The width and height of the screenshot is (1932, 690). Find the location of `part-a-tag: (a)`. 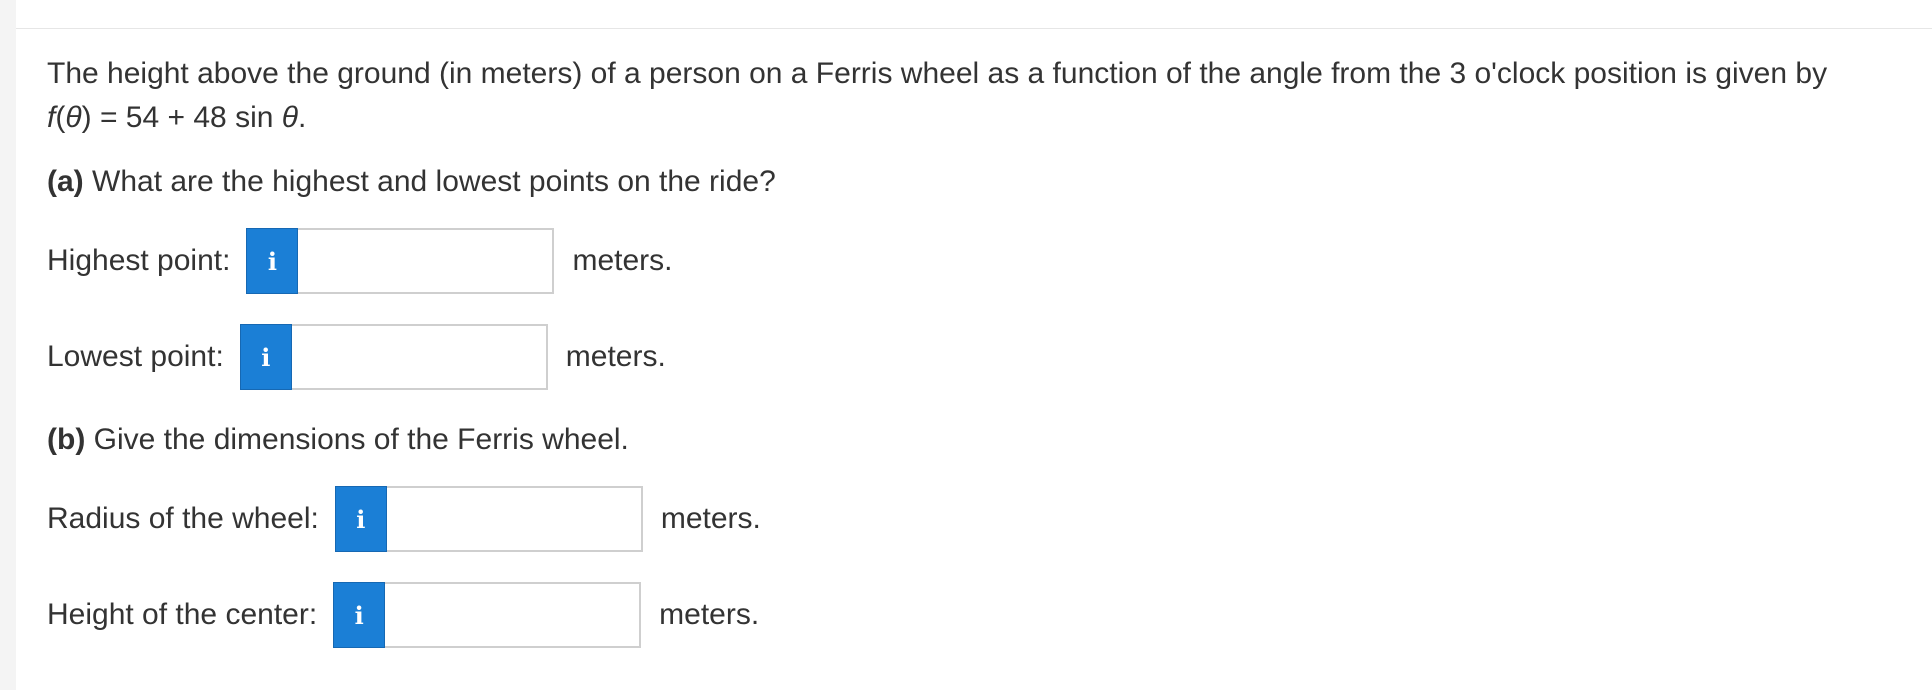

part-a-tag: (a) is located at coordinates (65, 181).